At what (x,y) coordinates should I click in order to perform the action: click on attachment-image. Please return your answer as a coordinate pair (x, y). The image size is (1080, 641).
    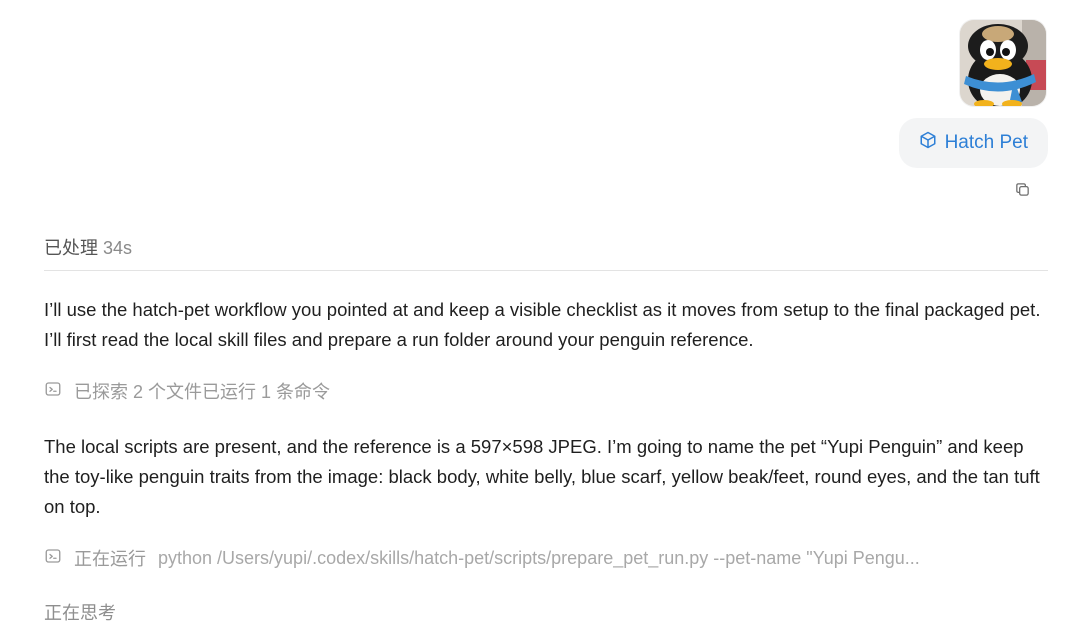
    Looking at the image, I should click on (1003, 63).